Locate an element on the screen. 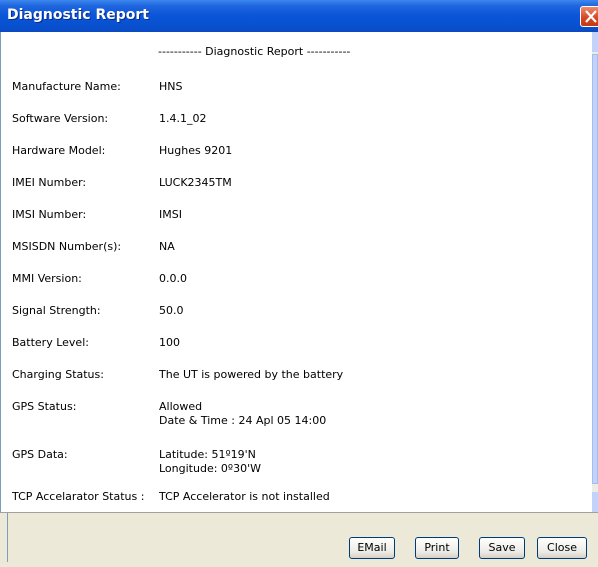 This screenshot has height=567, width=598. vertical-scrollbar is located at coordinates (595, 272).